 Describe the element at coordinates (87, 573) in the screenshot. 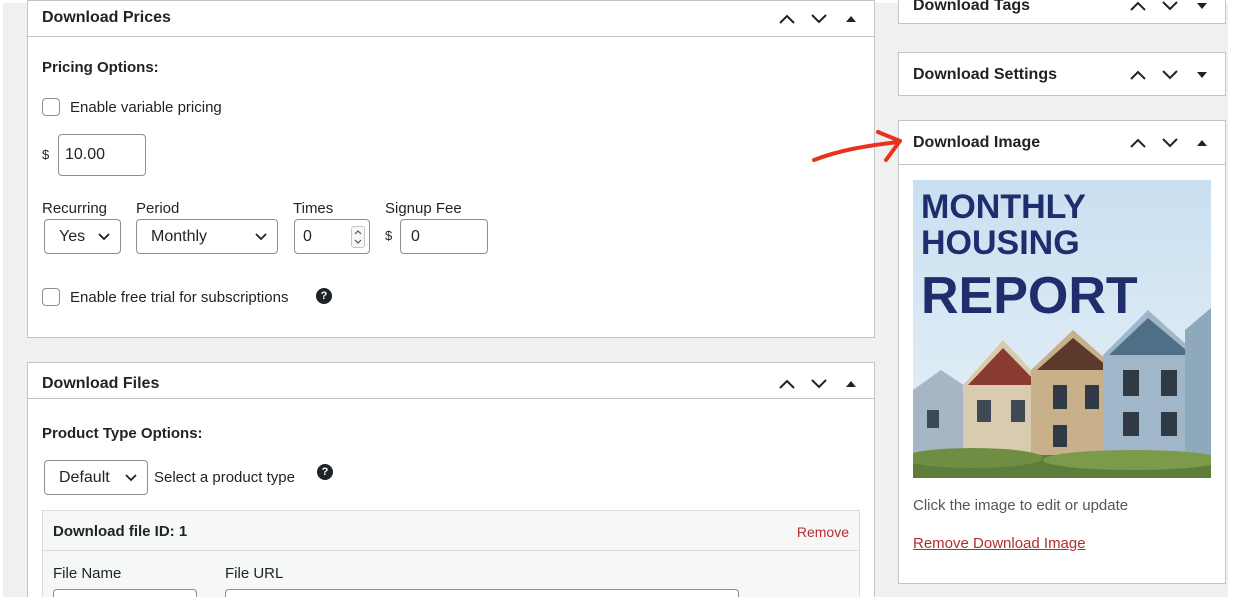

I see `file-name-label: File Name` at that location.